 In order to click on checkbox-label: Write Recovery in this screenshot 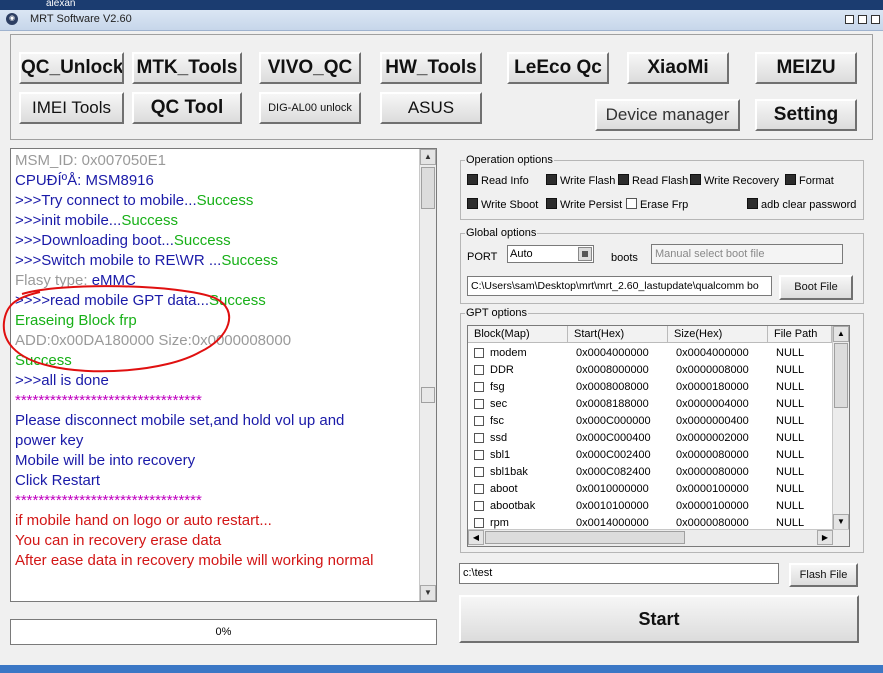, I will do `click(741, 181)`.